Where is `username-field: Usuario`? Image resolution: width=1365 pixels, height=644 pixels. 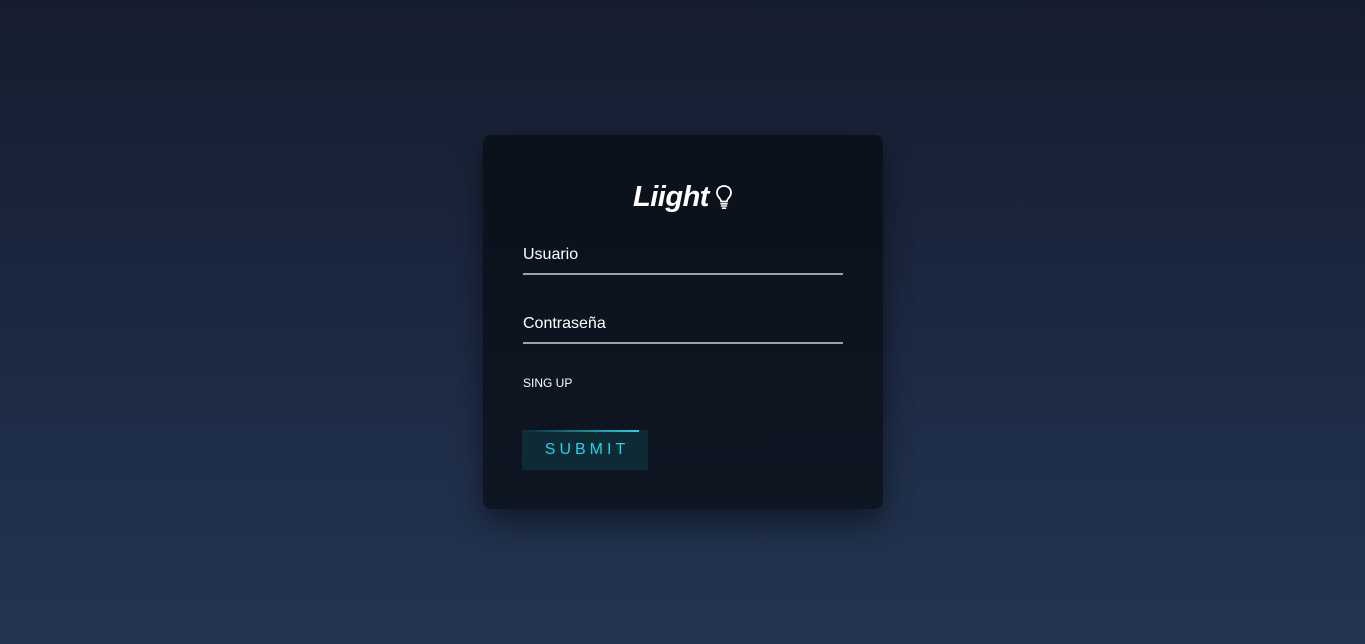
username-field: Usuario is located at coordinates (683, 259).